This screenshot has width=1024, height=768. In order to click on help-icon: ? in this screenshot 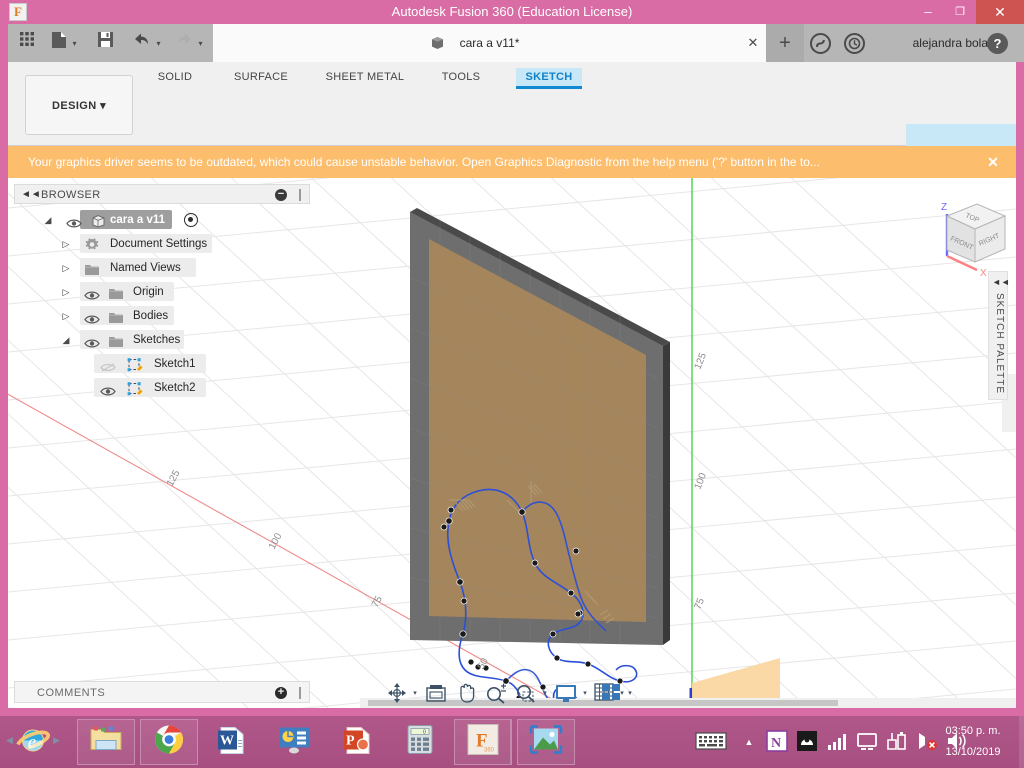, I will do `click(997, 43)`.